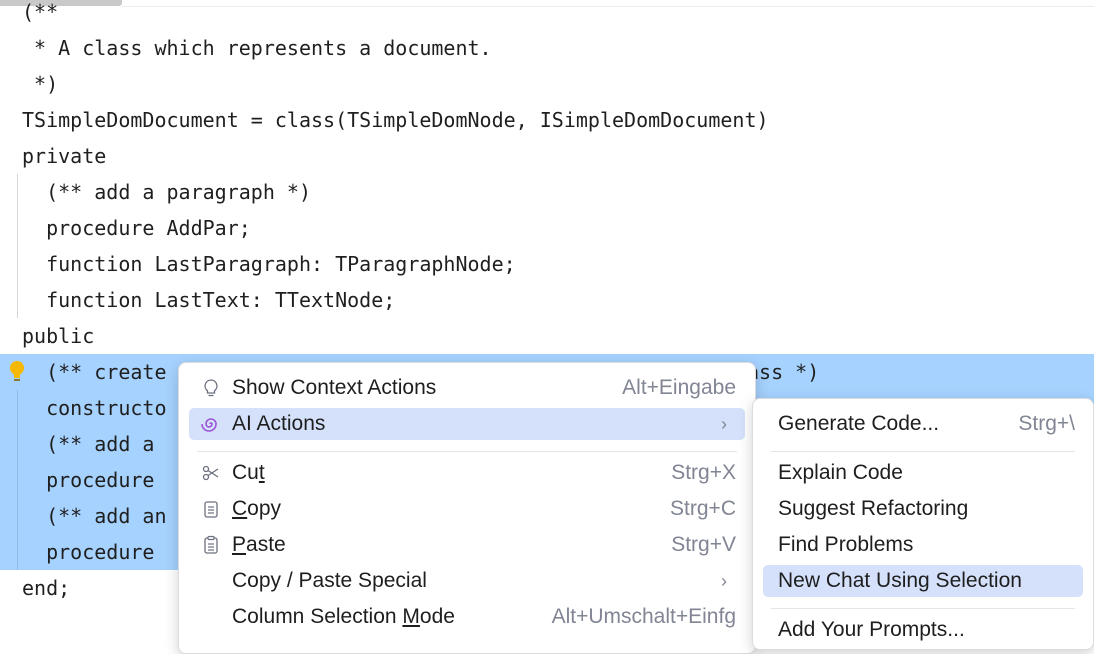  I want to click on submenu-item-explain-code: Explain Code, so click(923, 473).